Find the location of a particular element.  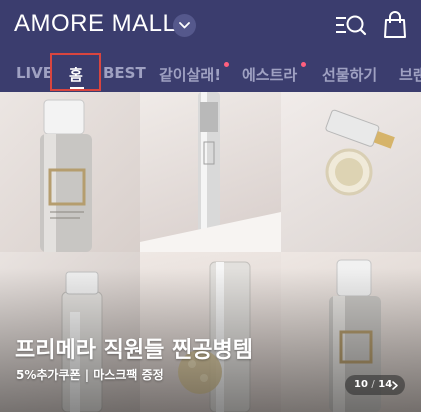

chevron-right-icon is located at coordinates (395, 385).